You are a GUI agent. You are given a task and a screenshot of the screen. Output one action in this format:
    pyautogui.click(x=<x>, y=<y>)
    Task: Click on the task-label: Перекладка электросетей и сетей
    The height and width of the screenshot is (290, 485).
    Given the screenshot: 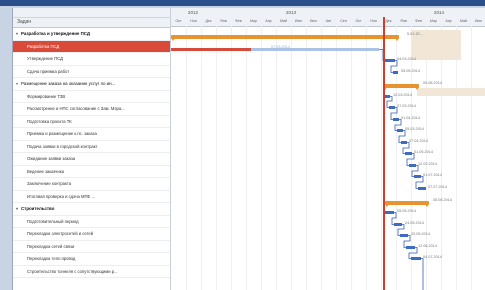 What is the action you would take?
    pyautogui.click(x=60, y=233)
    